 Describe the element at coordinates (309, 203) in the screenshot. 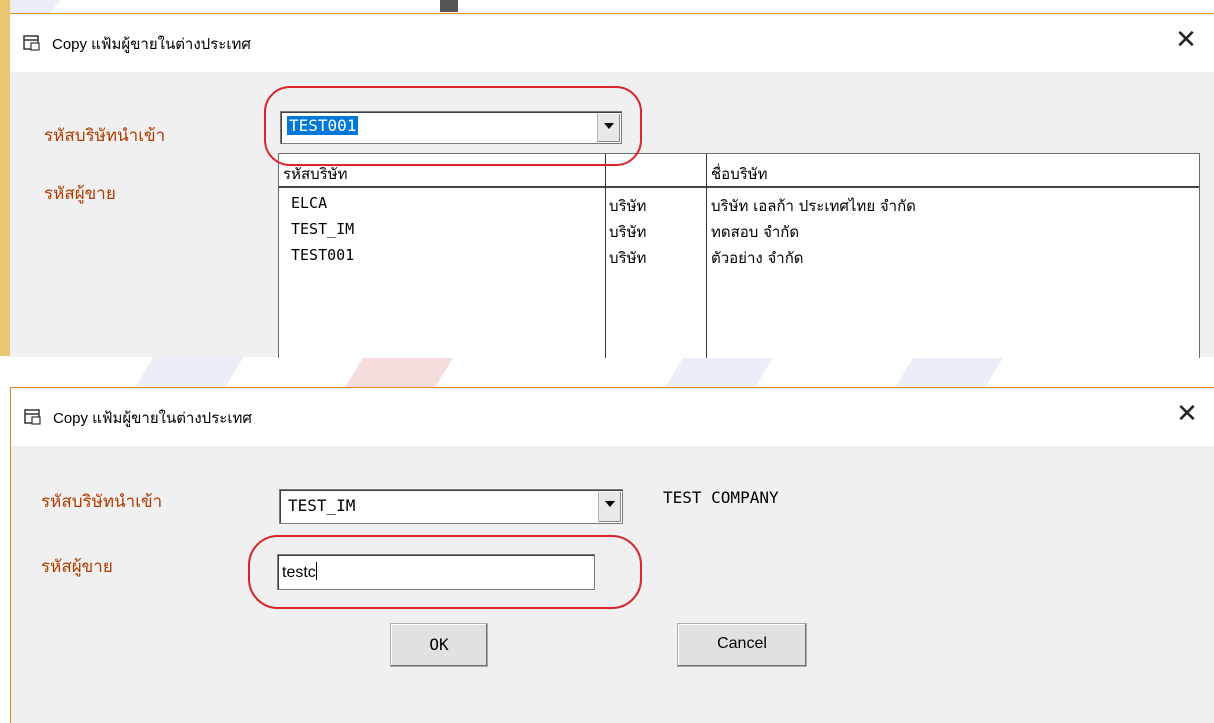

I see `row-code: ELCA` at that location.